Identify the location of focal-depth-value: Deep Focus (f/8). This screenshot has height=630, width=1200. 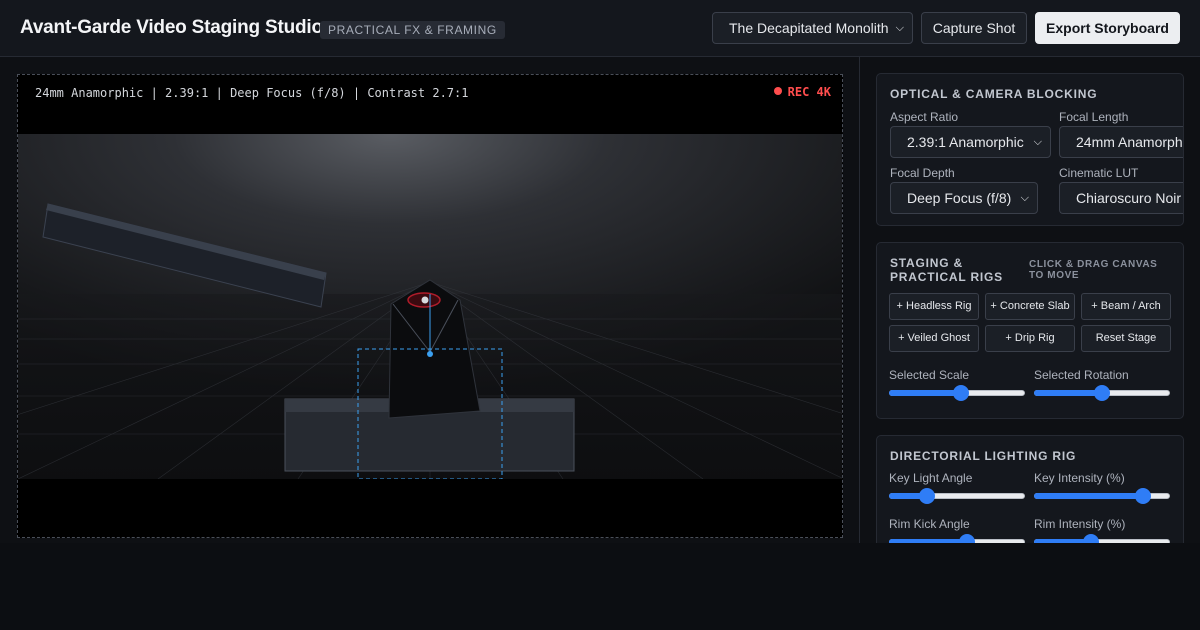
(959, 198).